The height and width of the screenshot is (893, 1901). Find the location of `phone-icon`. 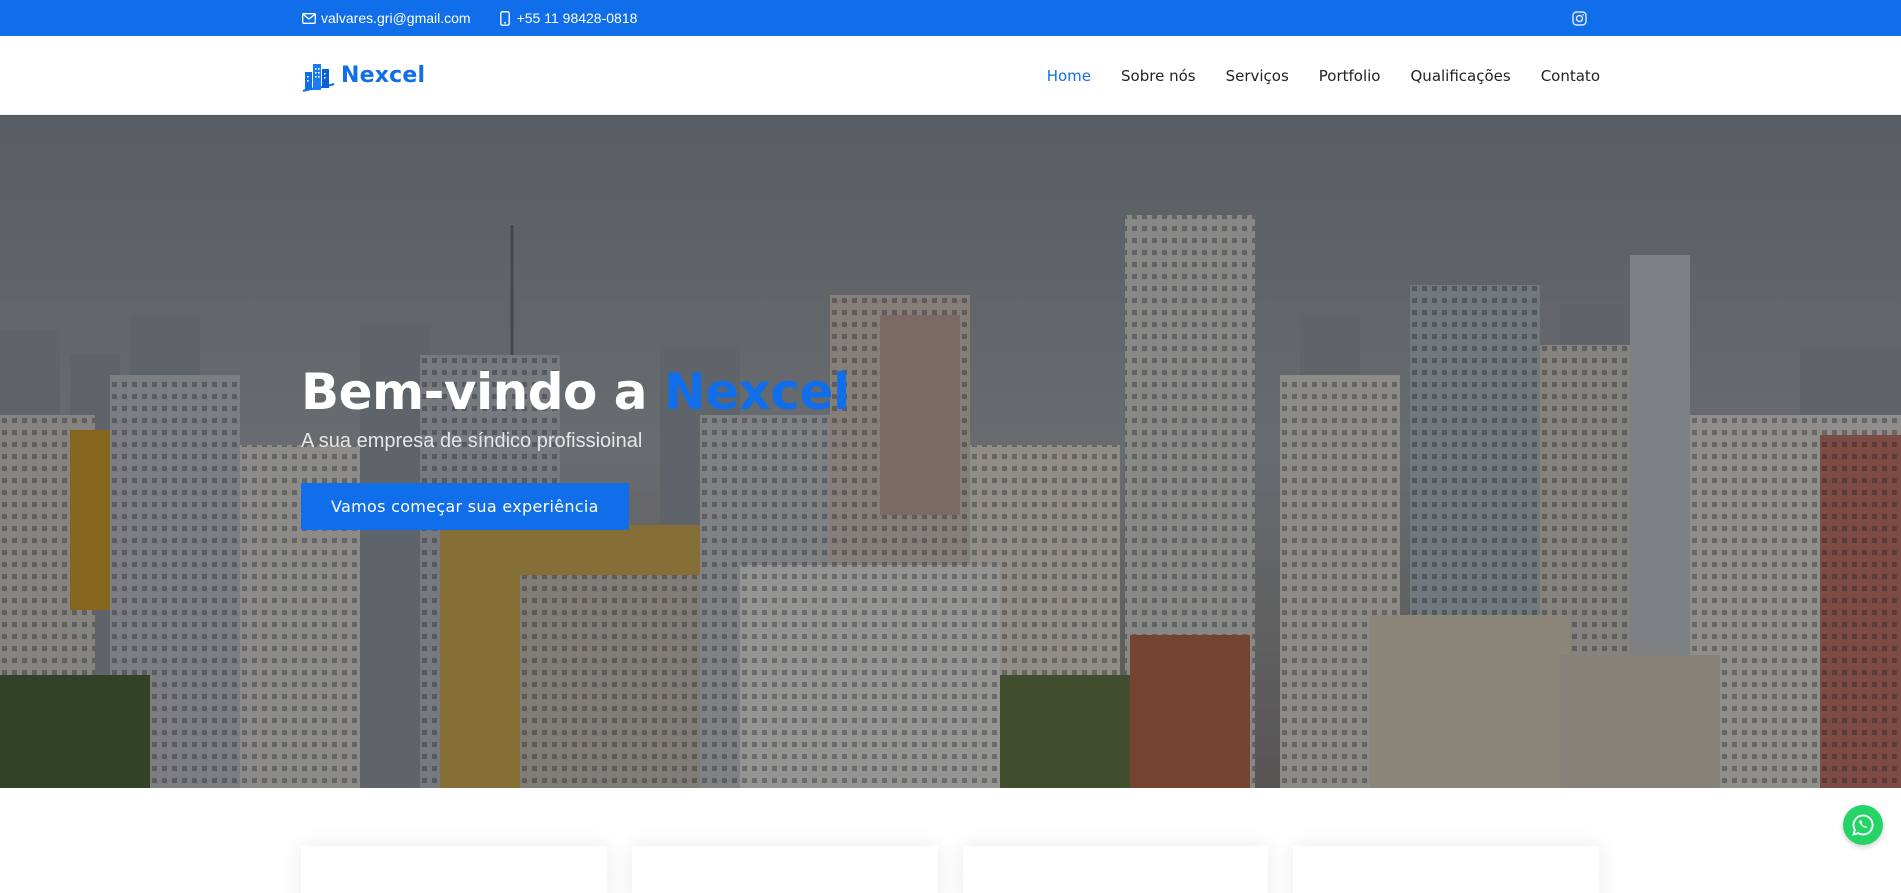

phone-icon is located at coordinates (505, 18).